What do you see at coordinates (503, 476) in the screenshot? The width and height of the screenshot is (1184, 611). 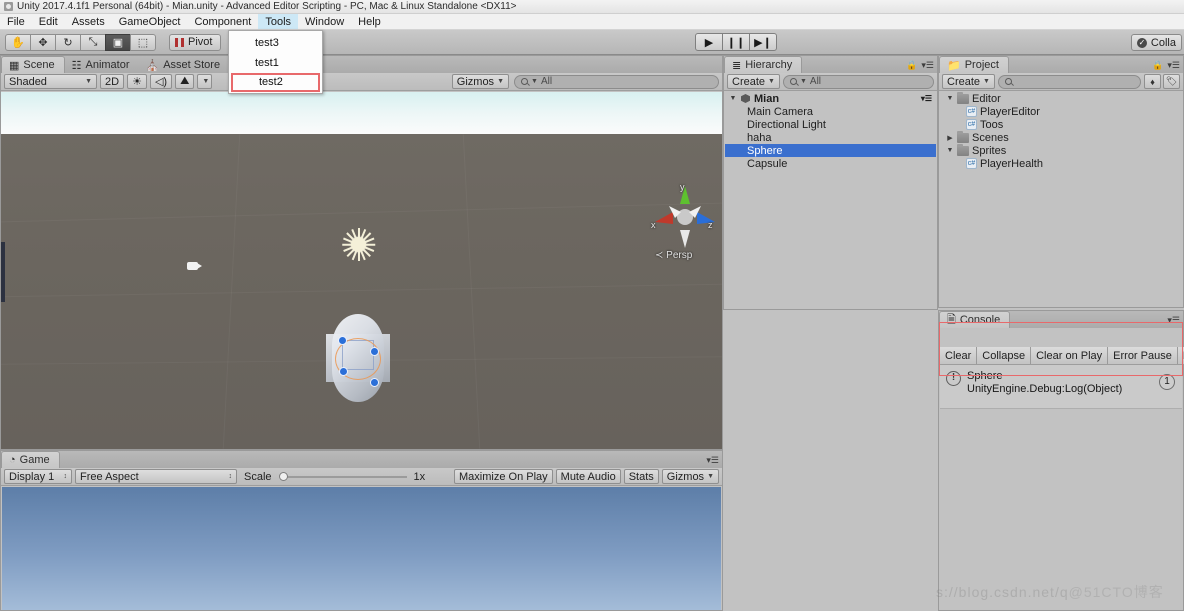 I see `maximize-on-play-button: Maximize On Play` at bounding box center [503, 476].